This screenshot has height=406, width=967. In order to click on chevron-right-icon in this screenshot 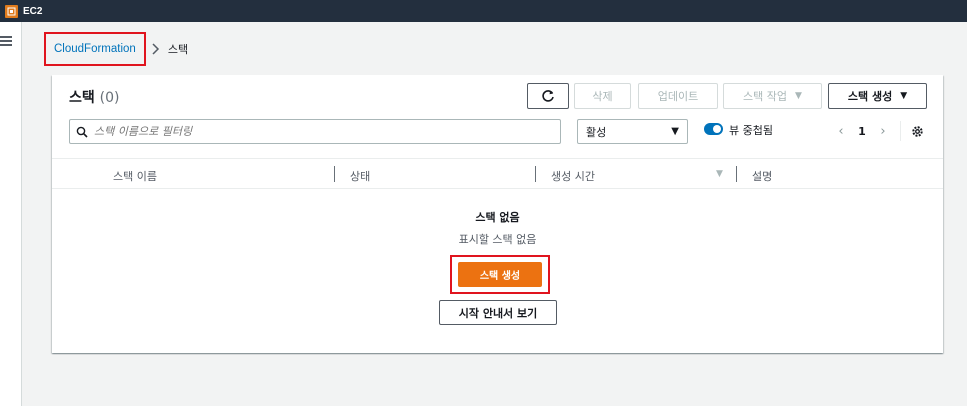, I will do `click(156, 49)`.